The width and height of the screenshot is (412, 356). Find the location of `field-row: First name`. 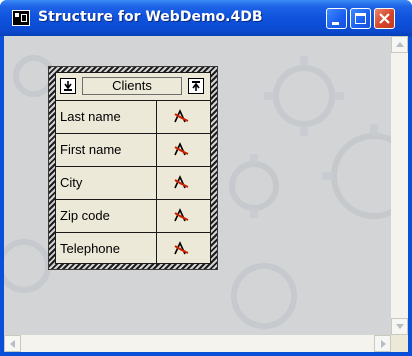

field-row: First name is located at coordinates (133, 150).